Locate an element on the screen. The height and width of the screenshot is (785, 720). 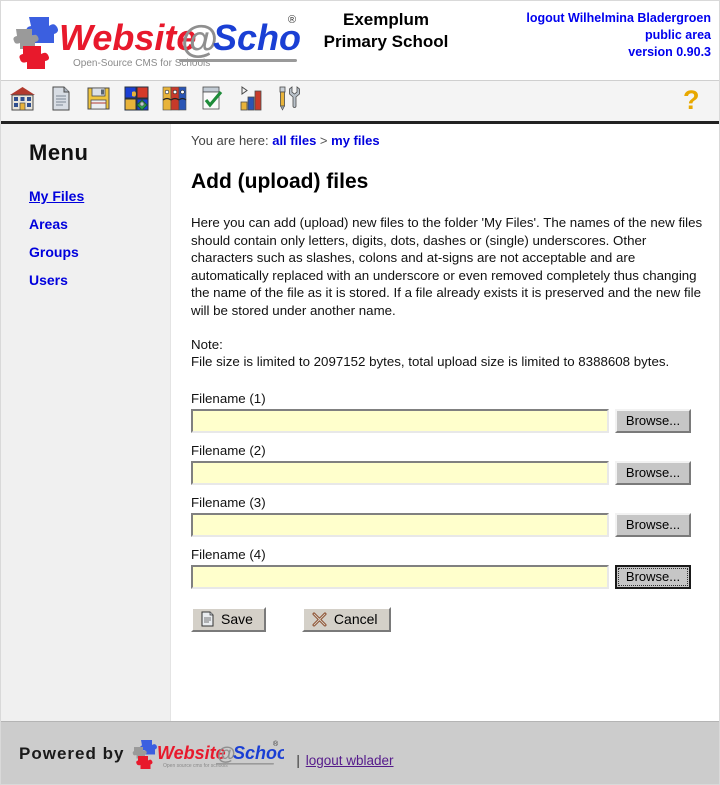
breadcrumb: You are here: all files > my files is located at coordinates (451, 140).